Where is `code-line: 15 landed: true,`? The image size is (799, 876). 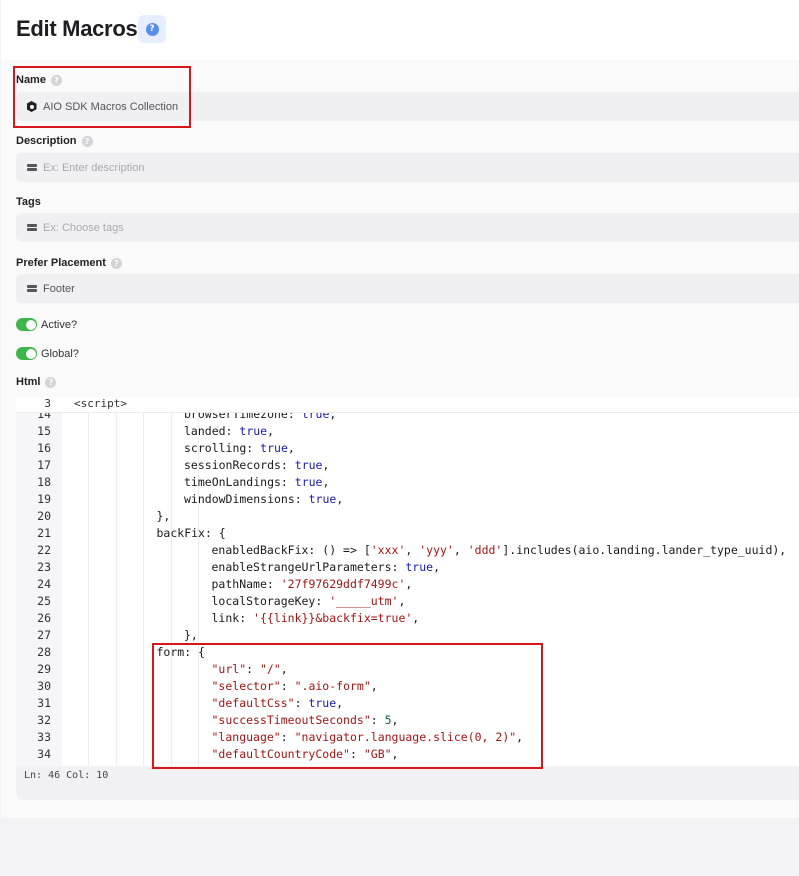 code-line: 15 landed: true, is located at coordinates (407, 431).